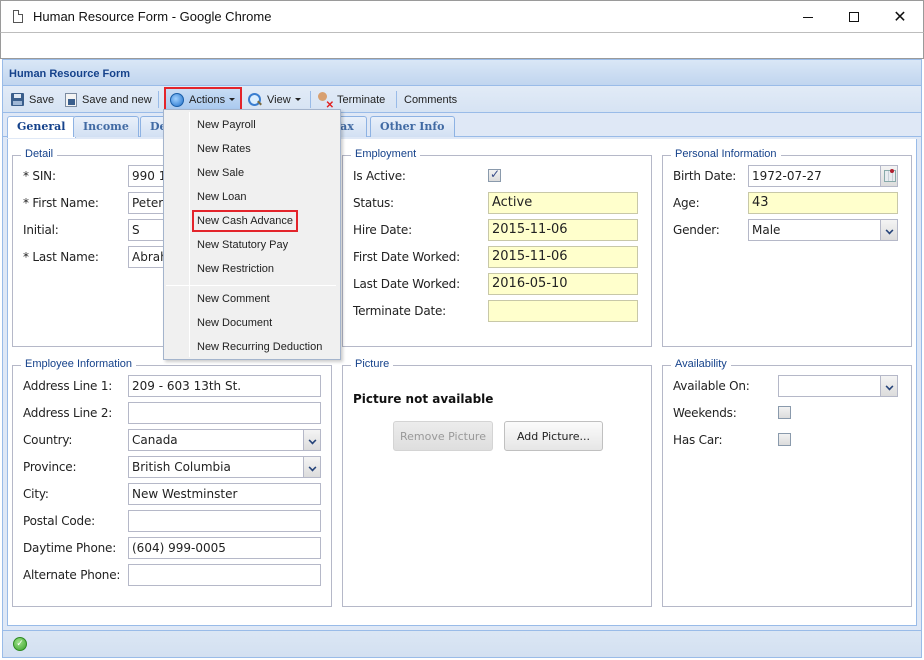 The width and height of the screenshot is (924, 660). Describe the element at coordinates (245, 221) in the screenshot. I see `menu-item-new-cash-advance: New Cash Advance` at that location.